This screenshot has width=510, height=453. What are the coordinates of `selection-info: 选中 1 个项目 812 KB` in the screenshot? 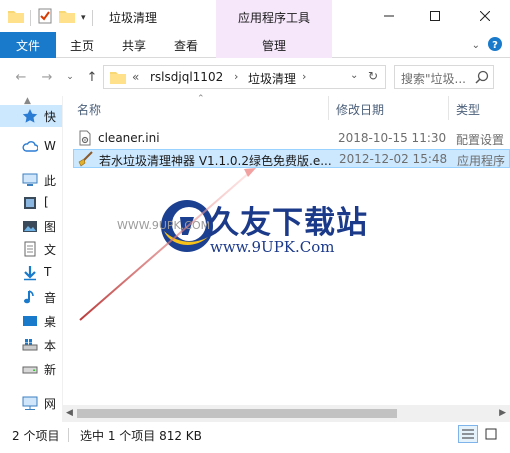 It's located at (141, 436).